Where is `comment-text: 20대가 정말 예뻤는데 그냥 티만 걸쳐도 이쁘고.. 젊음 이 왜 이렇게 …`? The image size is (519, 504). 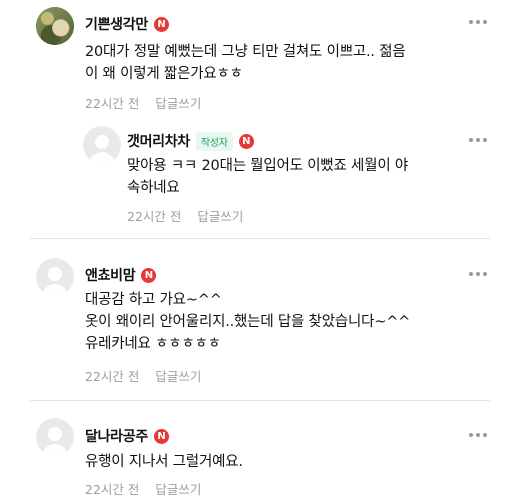 comment-text: 20대가 정말 예뻤는데 그냥 티만 걸쳐도 이쁘고.. 젊음 이 왜 이렇게 … is located at coordinates (295, 63).